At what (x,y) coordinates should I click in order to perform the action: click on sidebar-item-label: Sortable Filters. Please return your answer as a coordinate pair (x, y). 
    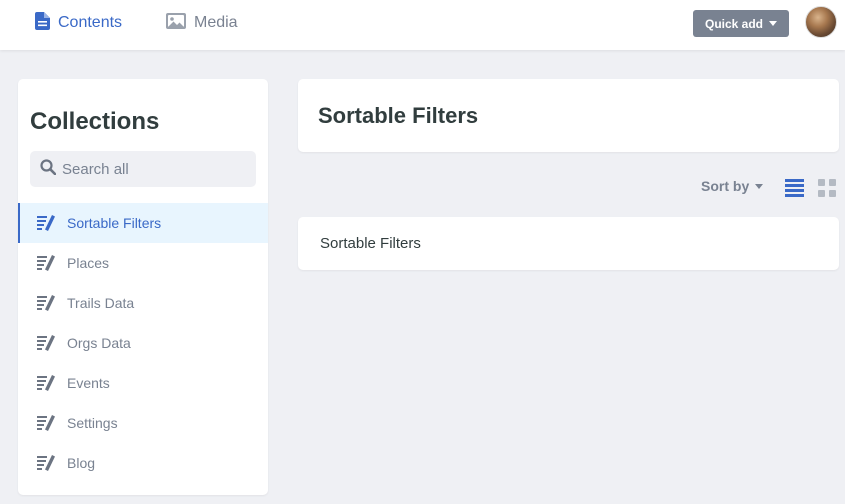
    Looking at the image, I should click on (114, 223).